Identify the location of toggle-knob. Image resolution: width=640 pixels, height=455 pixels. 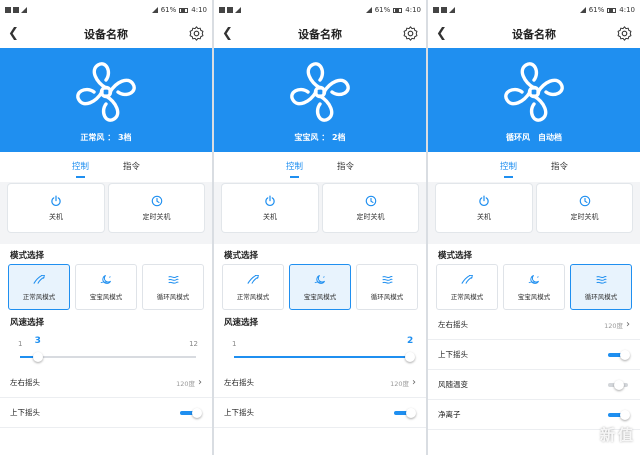
(411, 412).